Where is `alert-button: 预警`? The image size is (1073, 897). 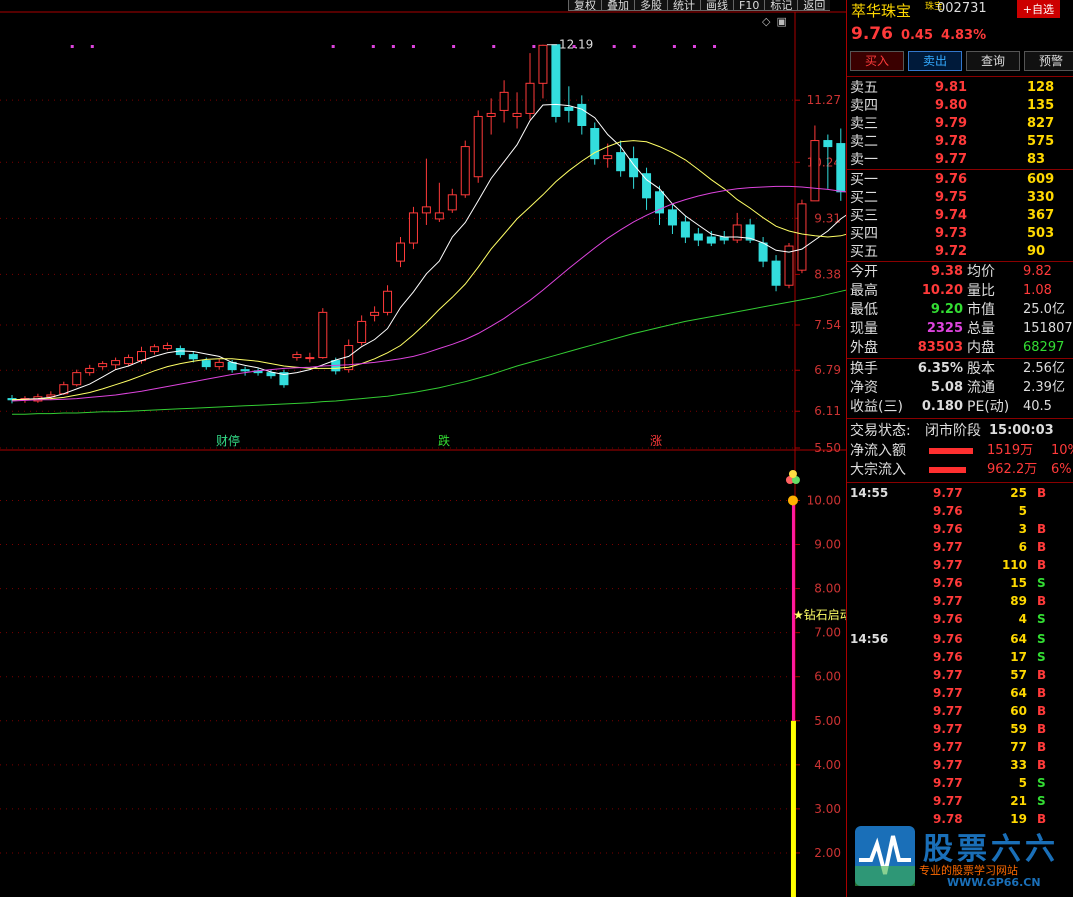 alert-button: 预警 is located at coordinates (1048, 61).